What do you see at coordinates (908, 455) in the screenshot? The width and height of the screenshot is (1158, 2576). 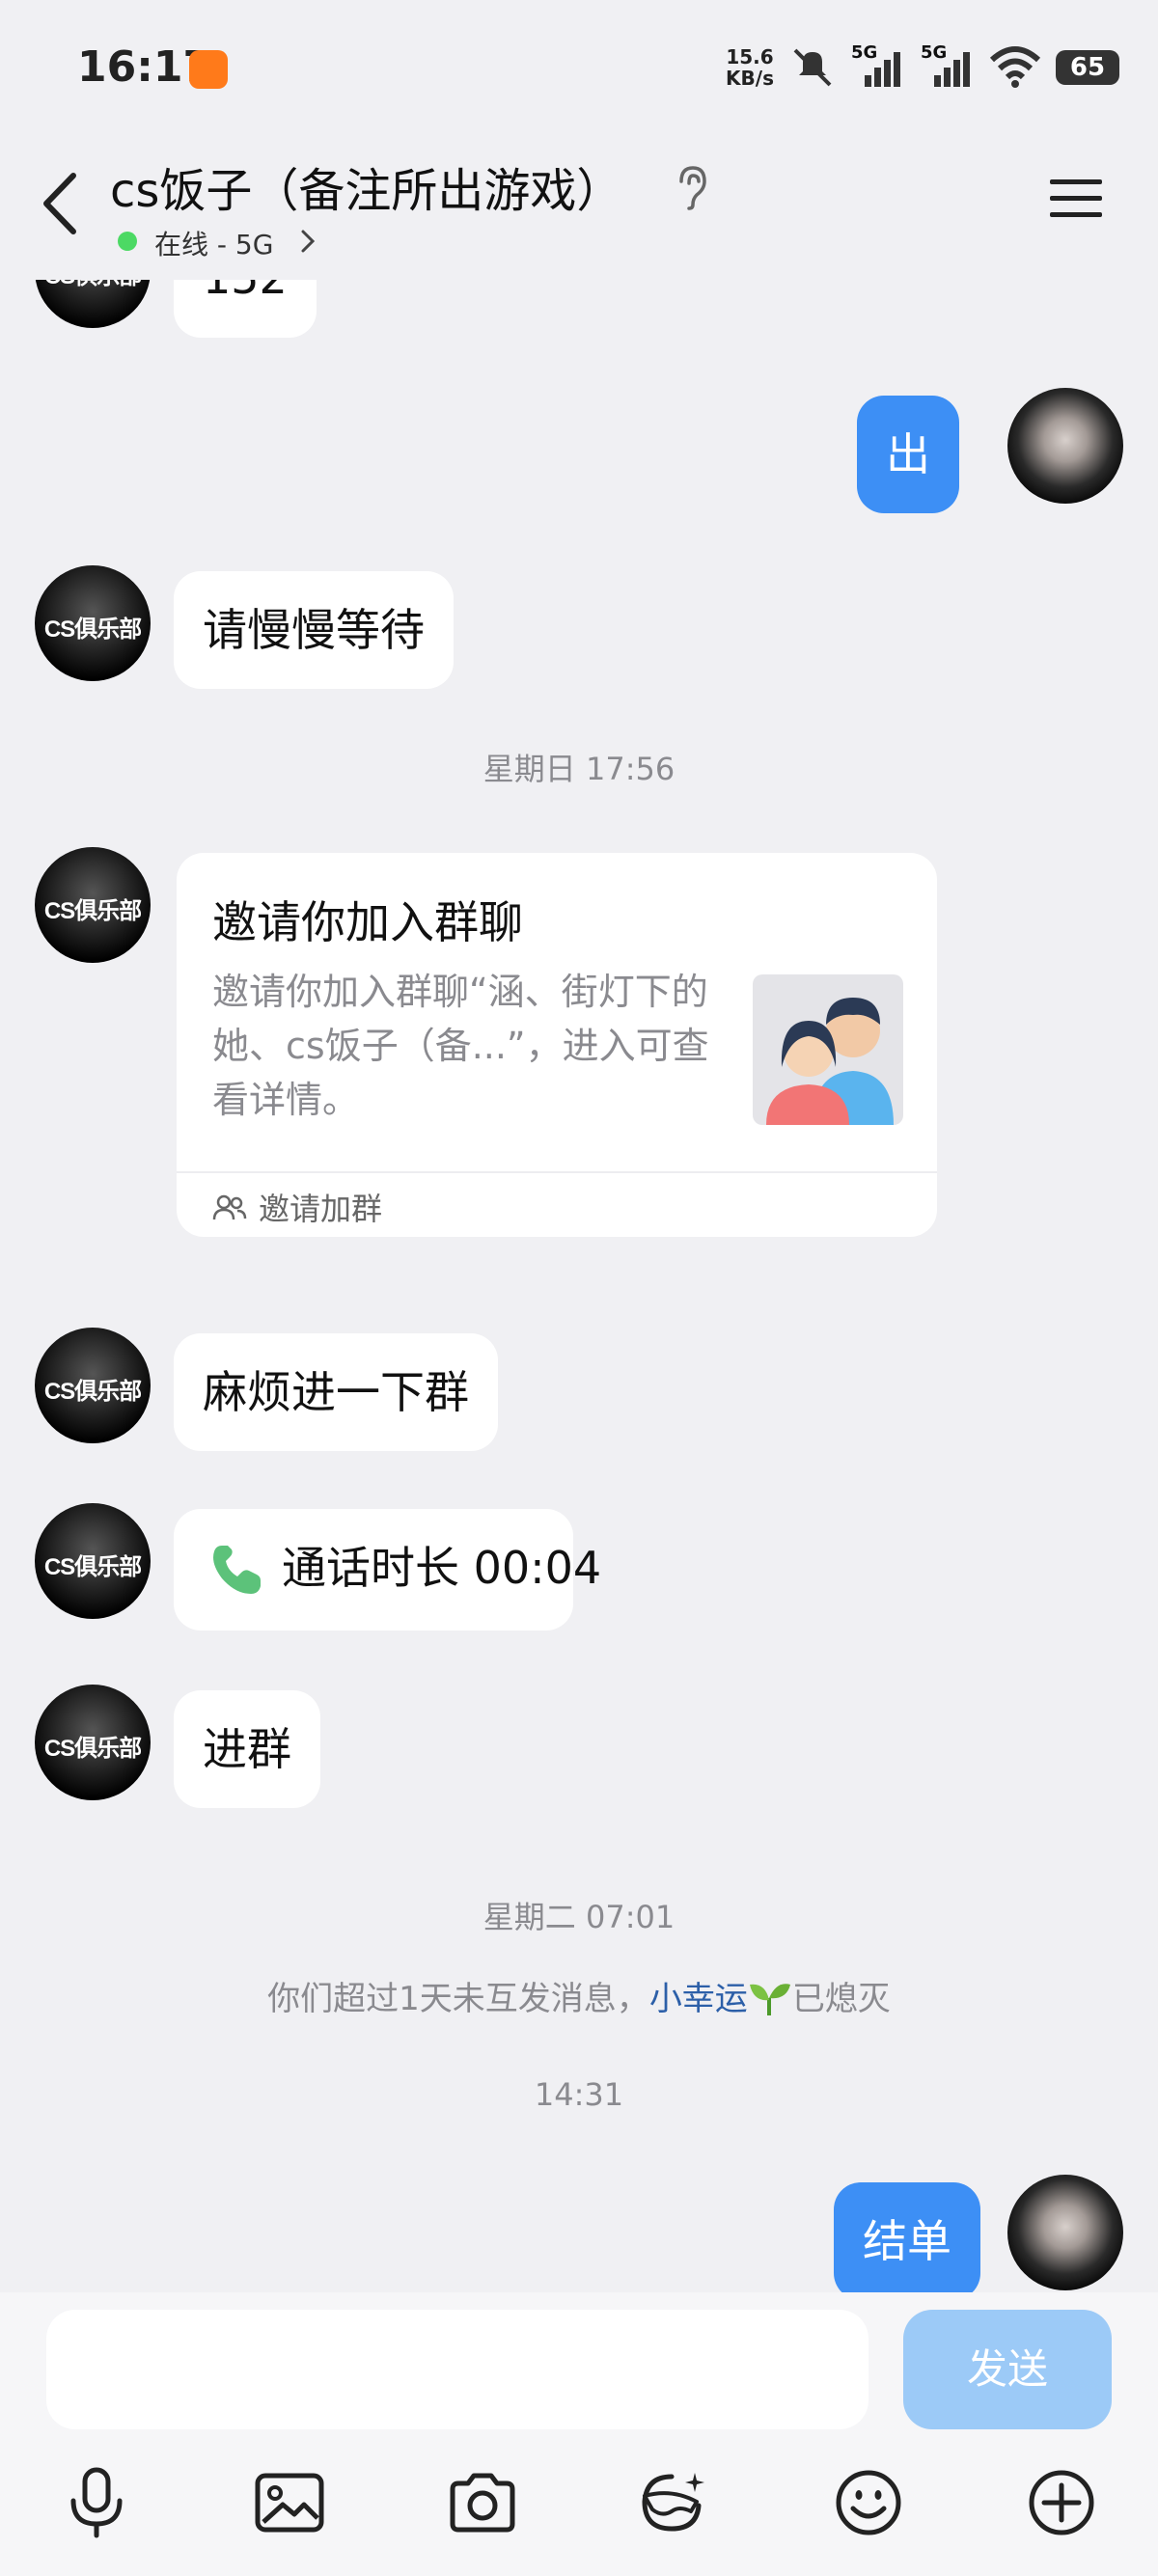 I see `my-message-bubble: 出` at bounding box center [908, 455].